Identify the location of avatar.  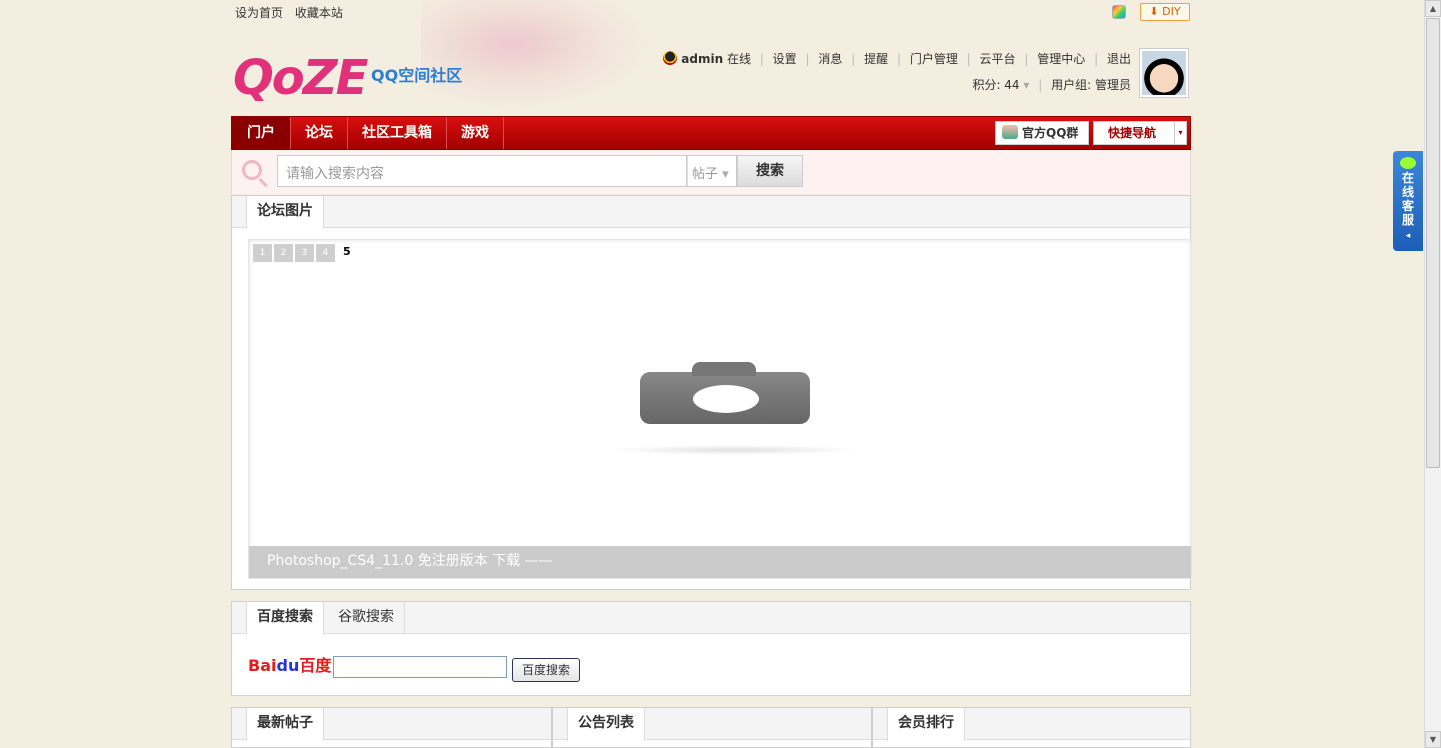
(1164, 73).